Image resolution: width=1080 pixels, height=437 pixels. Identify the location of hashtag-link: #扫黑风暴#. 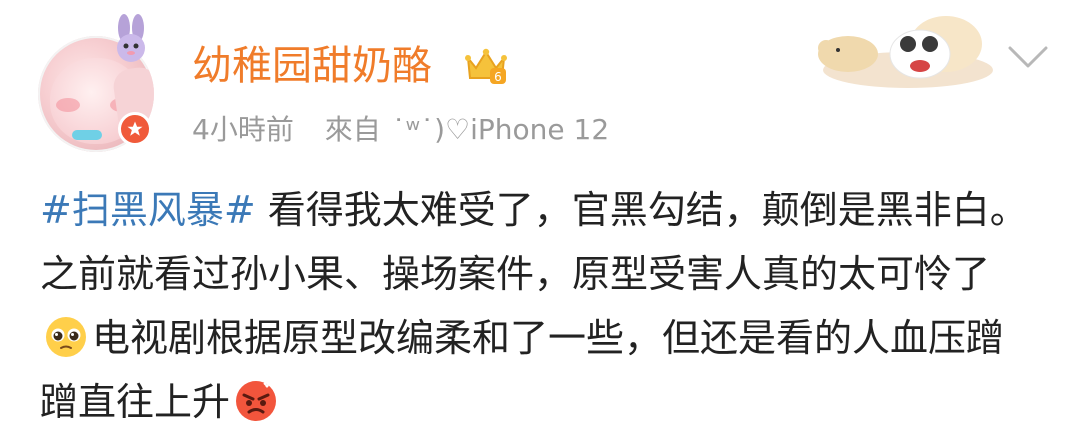
(148, 210).